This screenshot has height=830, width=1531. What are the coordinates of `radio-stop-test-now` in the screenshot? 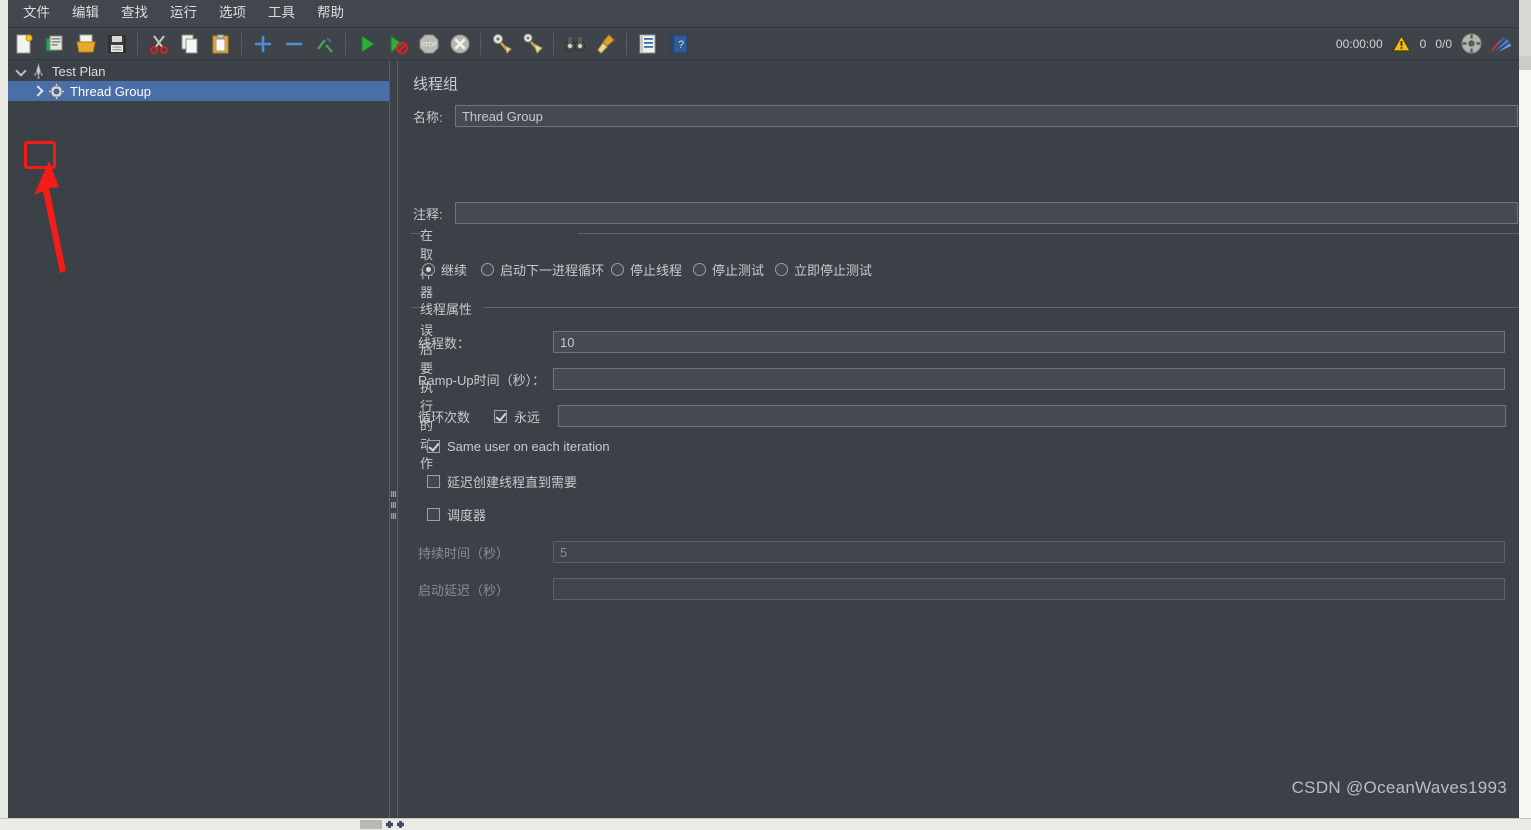 It's located at (781, 269).